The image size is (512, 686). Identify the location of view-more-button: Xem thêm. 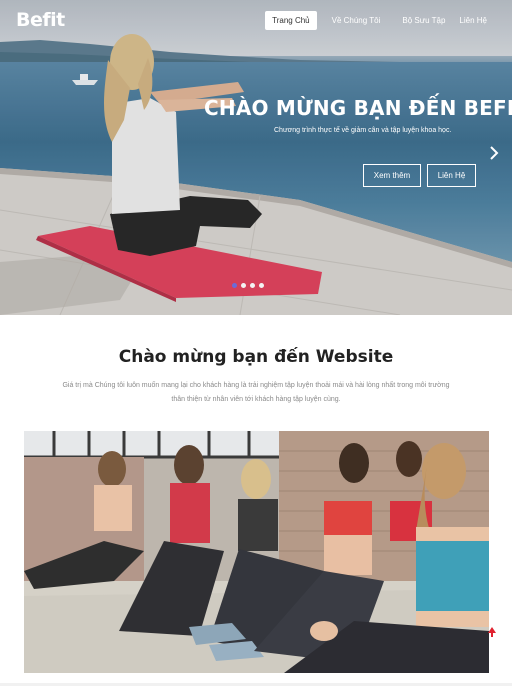
(392, 175).